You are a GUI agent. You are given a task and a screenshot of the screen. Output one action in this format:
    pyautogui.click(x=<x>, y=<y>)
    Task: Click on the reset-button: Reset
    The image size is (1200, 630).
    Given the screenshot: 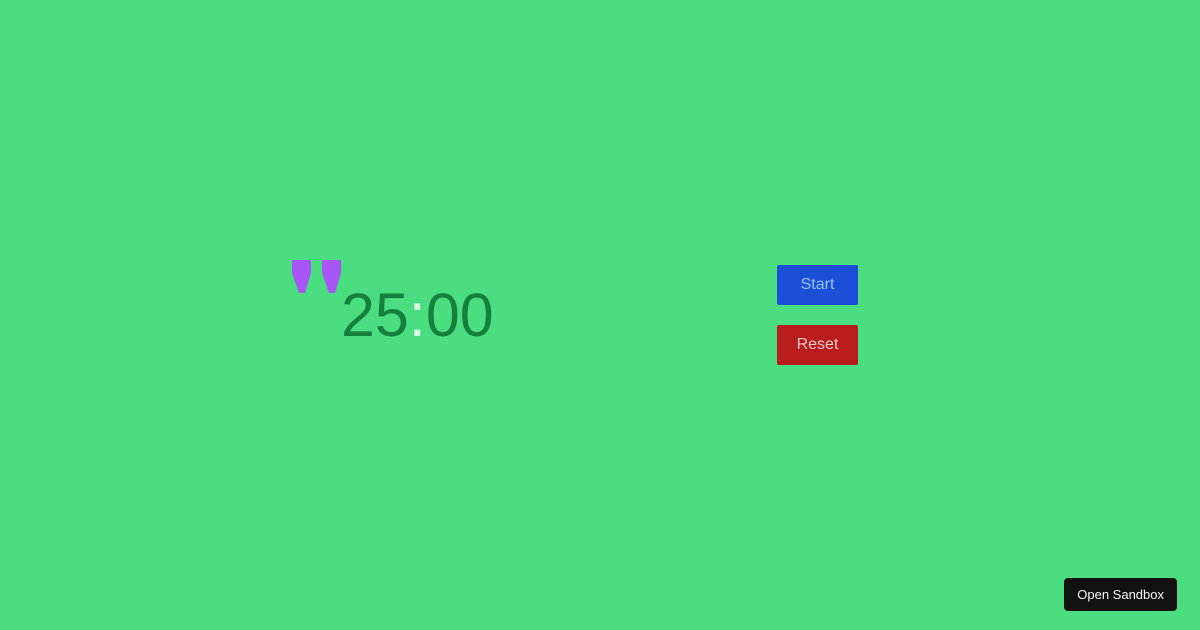 What is the action you would take?
    pyautogui.click(x=817, y=345)
    